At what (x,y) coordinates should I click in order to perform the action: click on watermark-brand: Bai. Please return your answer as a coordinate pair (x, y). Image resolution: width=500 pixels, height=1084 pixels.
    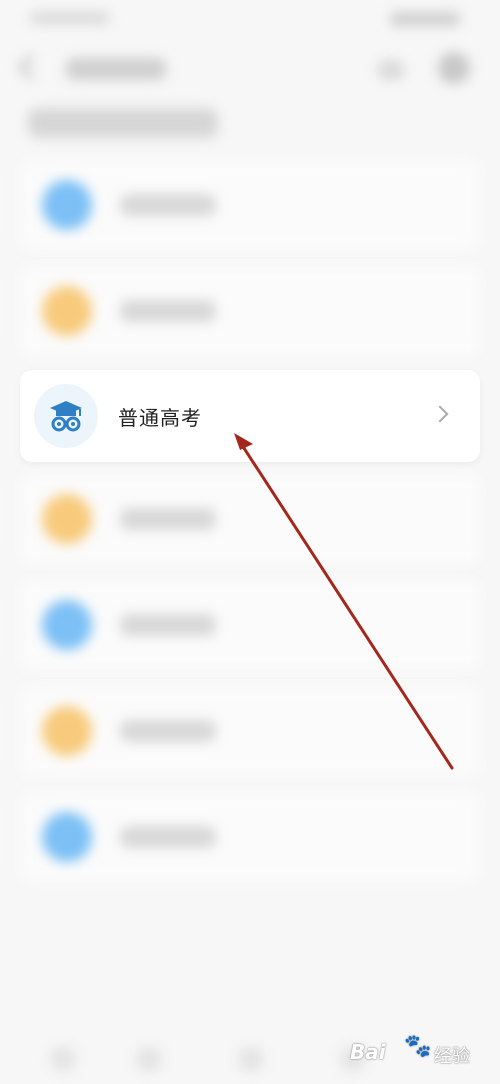
    Looking at the image, I should click on (368, 1052).